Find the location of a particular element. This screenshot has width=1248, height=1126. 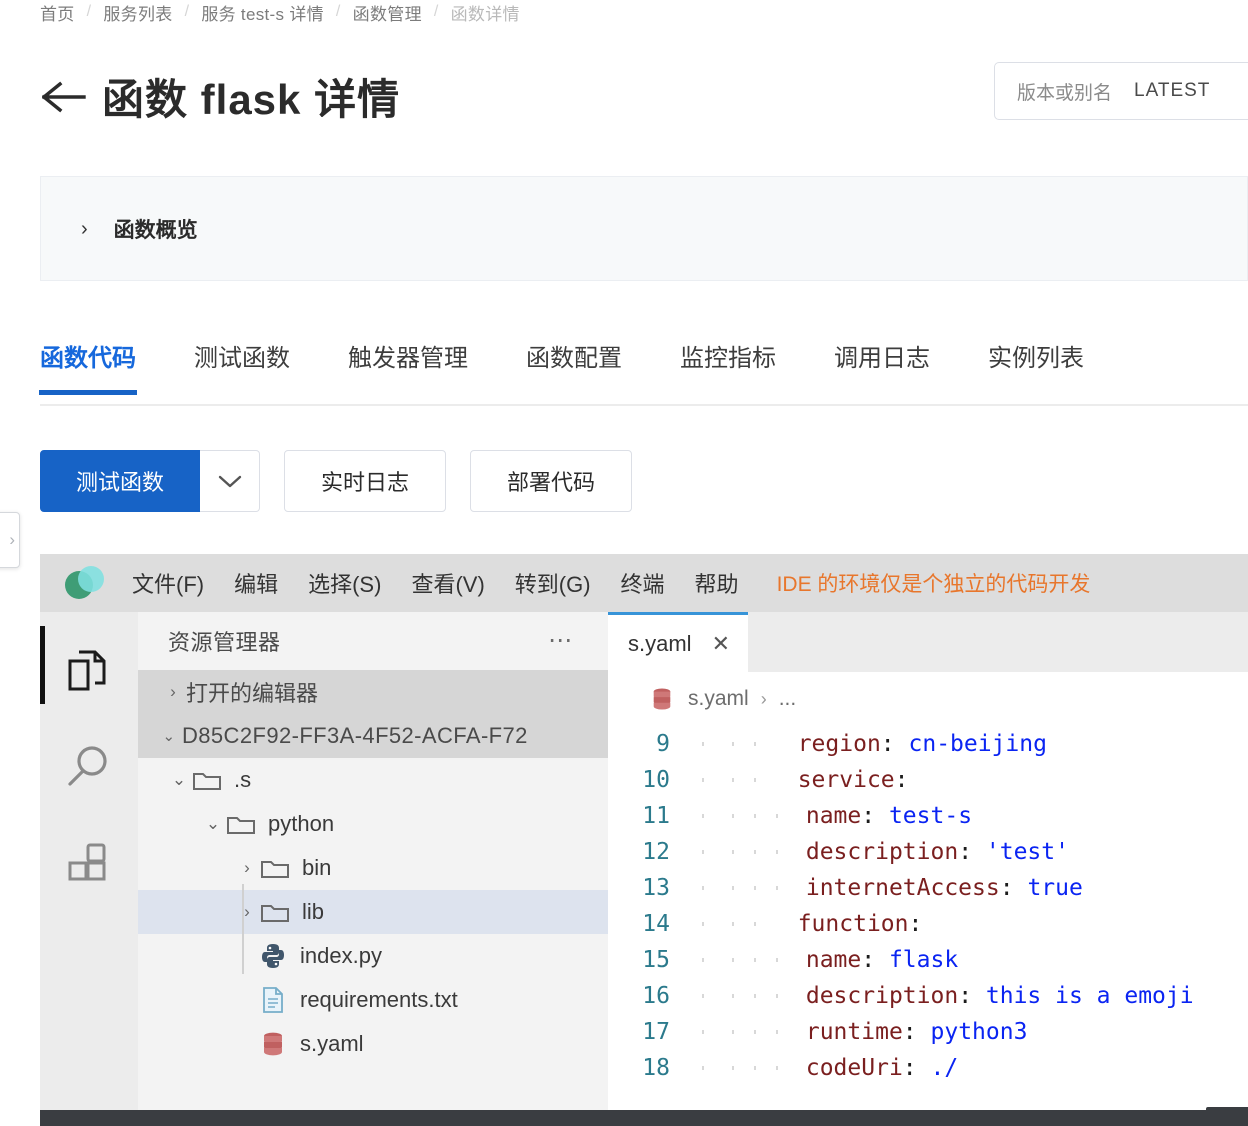

breadcrumb: 首页 / 服务列表 / 服务 test-s 详情 / 函数管理 / 函数详情 is located at coordinates (280, 14).